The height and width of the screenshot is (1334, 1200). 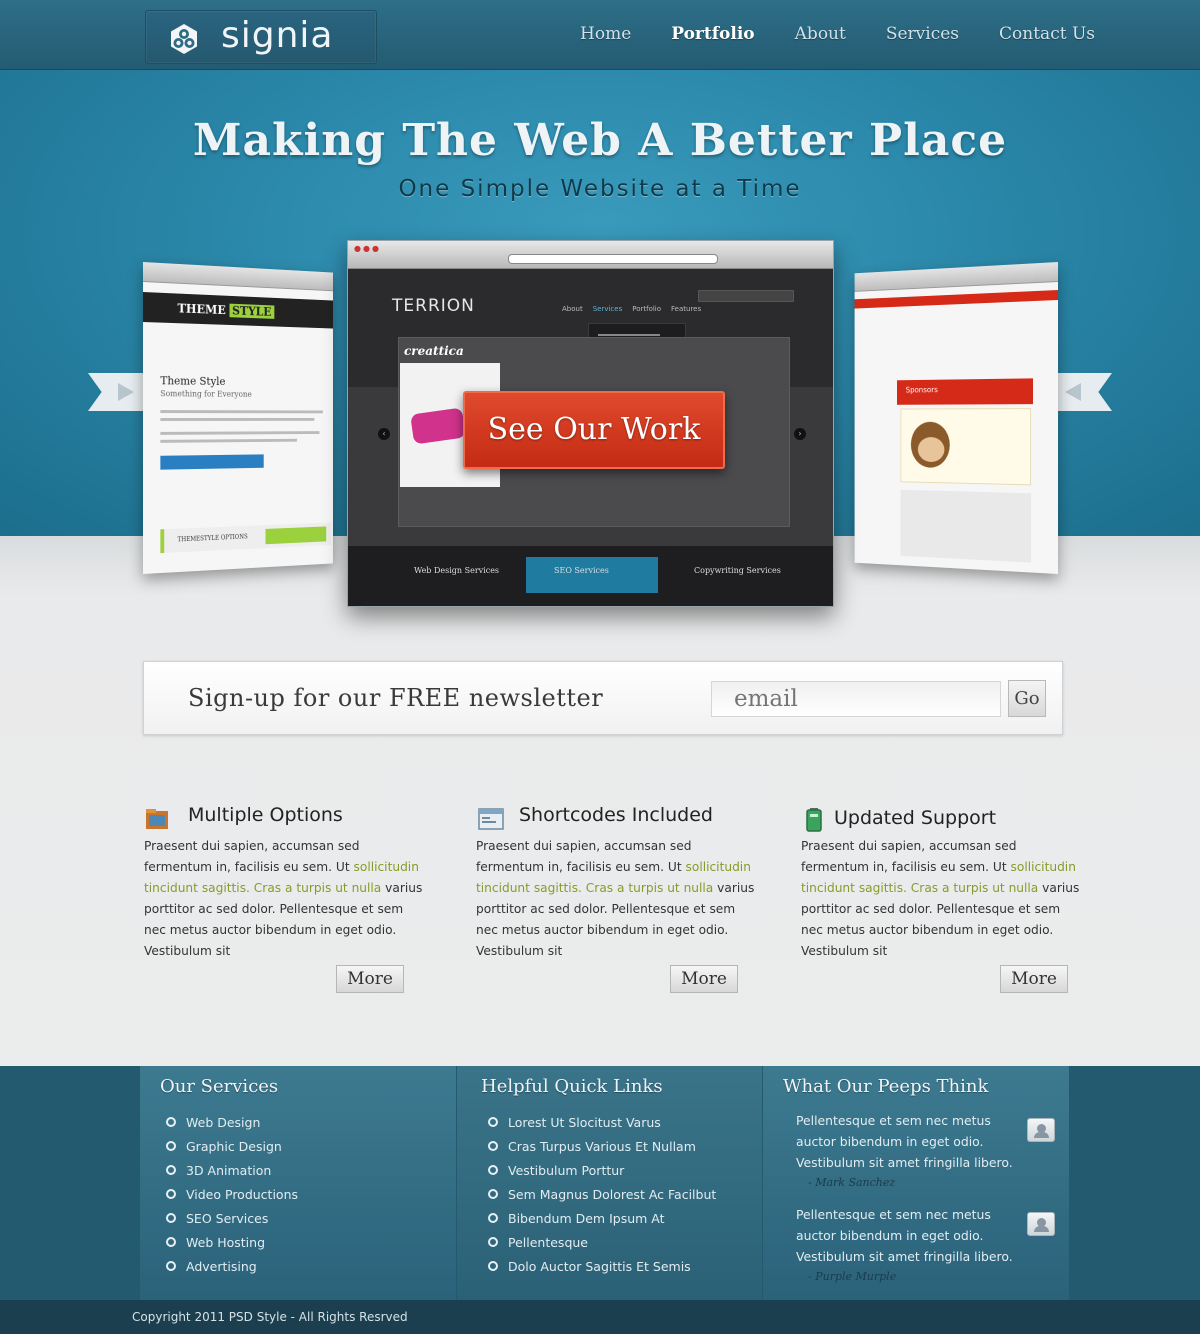 What do you see at coordinates (922, 34) in the screenshot?
I see `nav-services: Services` at bounding box center [922, 34].